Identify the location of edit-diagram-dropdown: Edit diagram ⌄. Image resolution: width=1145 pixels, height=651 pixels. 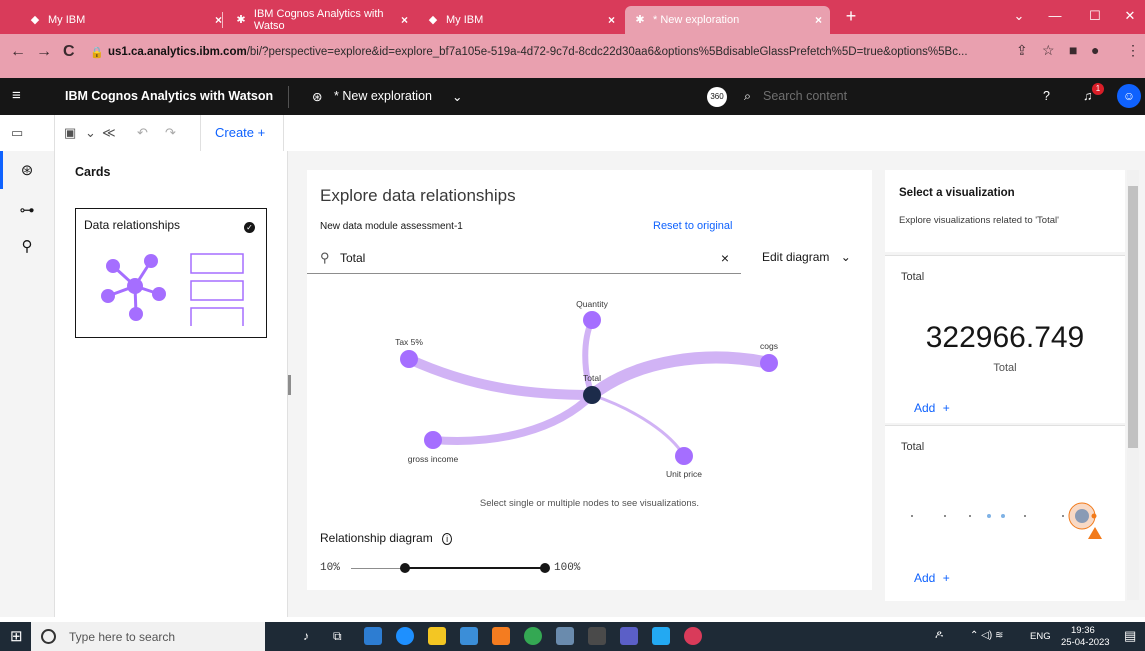
(806, 257).